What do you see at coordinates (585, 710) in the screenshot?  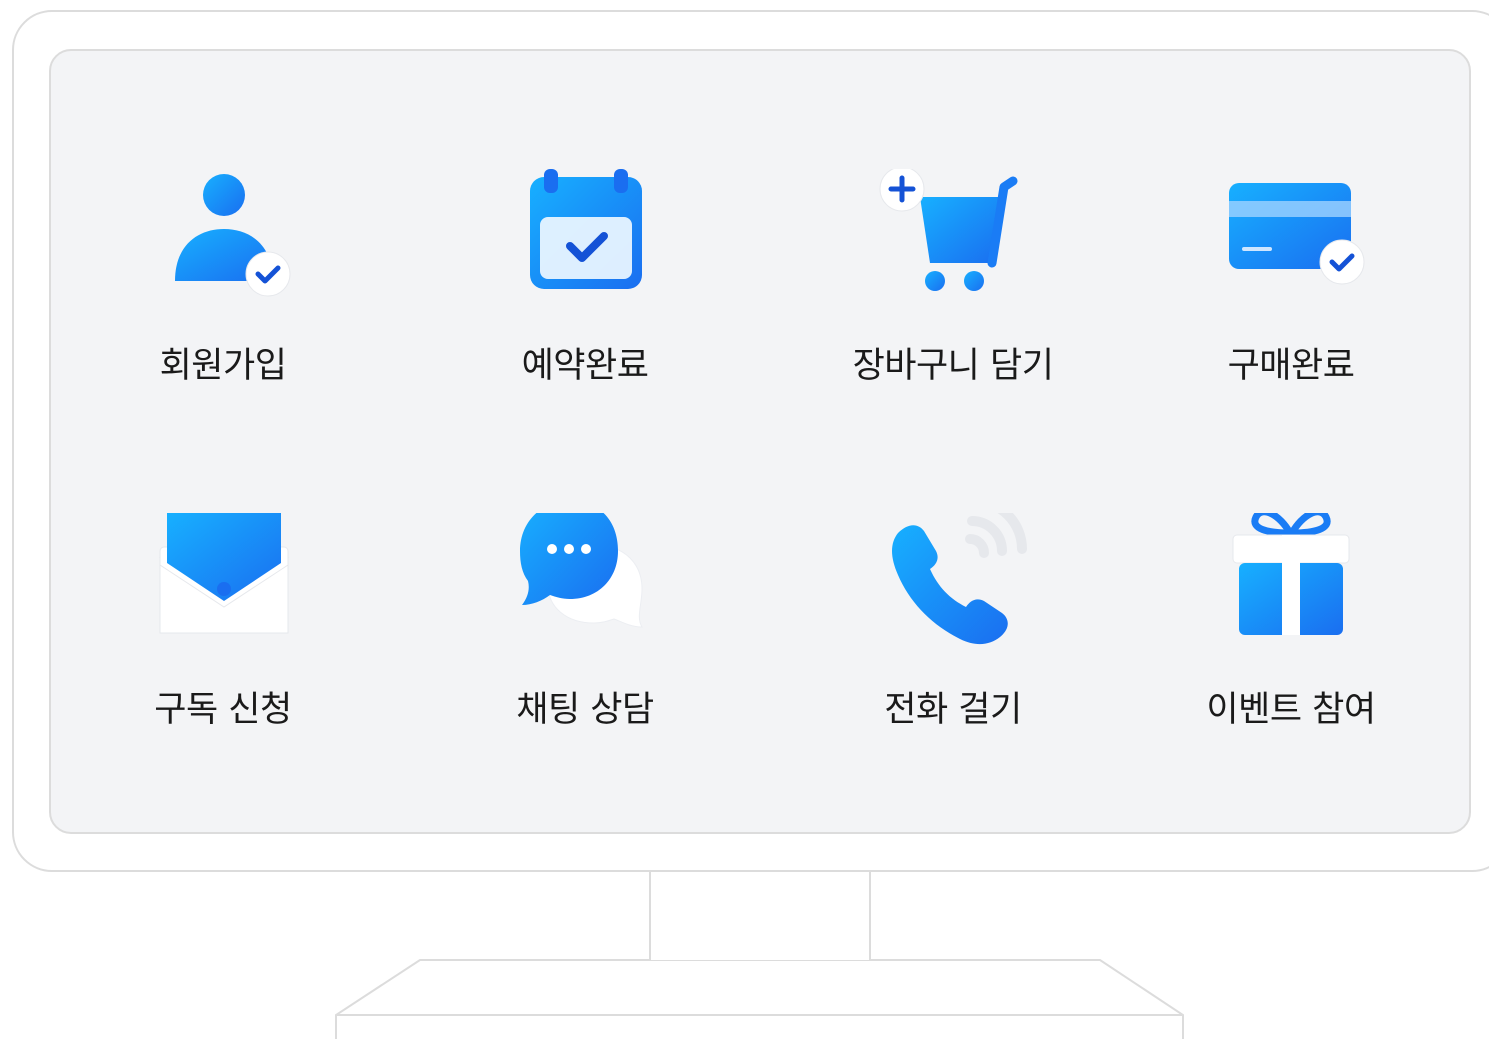 I see `feature-label: 채팅 상담` at bounding box center [585, 710].